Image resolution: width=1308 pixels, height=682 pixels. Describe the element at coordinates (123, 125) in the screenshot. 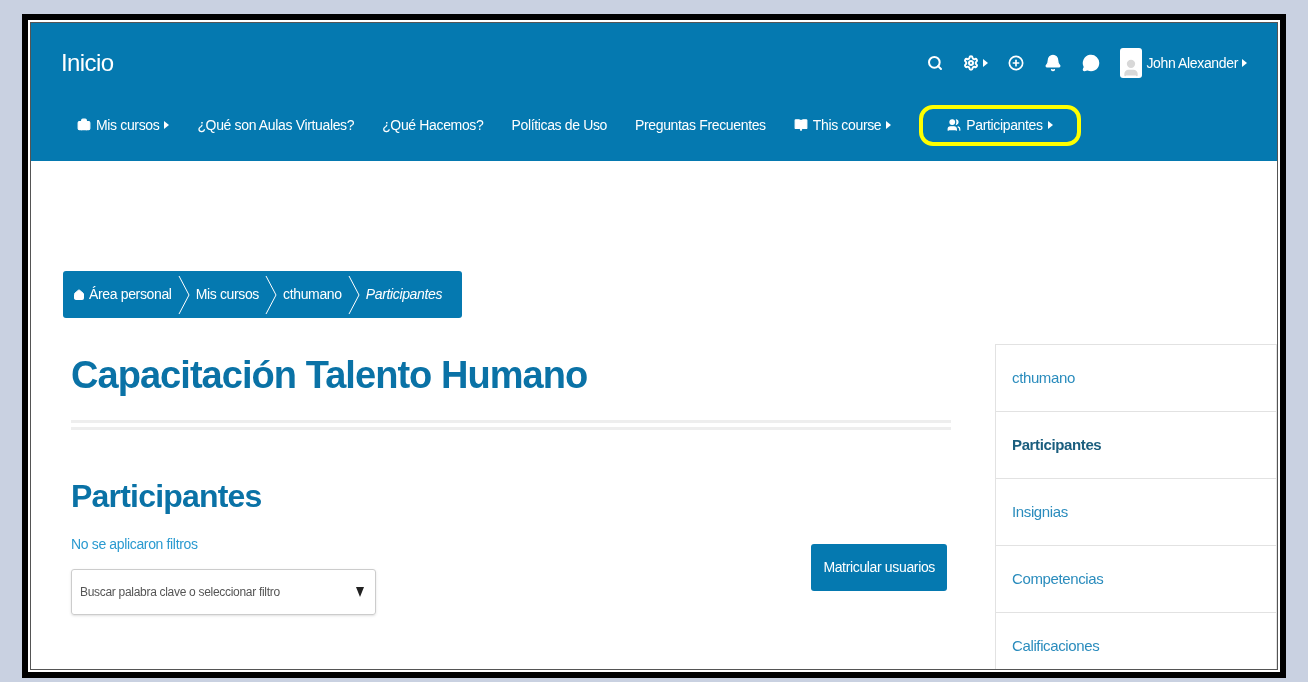

I see `nav-item: Mis cursos` at that location.